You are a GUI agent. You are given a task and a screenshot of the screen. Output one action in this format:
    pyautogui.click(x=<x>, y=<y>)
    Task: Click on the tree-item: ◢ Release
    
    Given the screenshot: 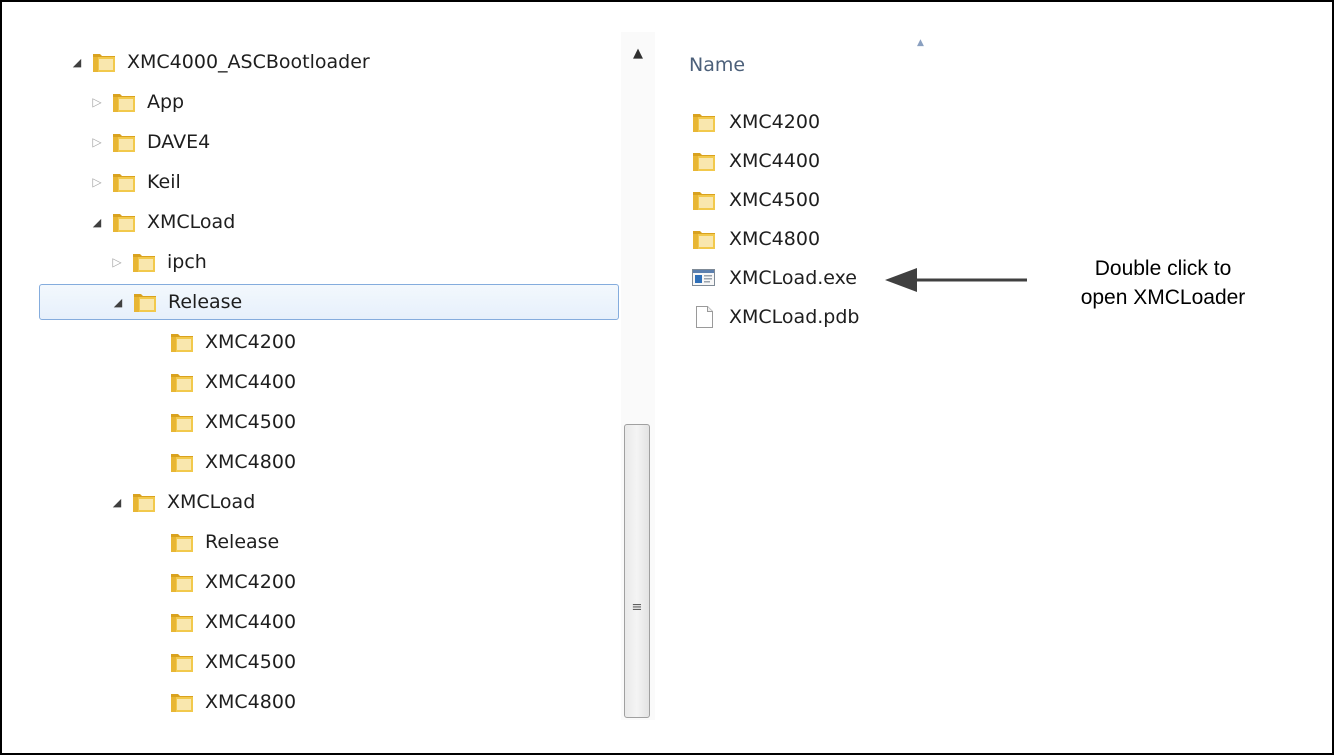 What is the action you would take?
    pyautogui.click(x=329, y=302)
    